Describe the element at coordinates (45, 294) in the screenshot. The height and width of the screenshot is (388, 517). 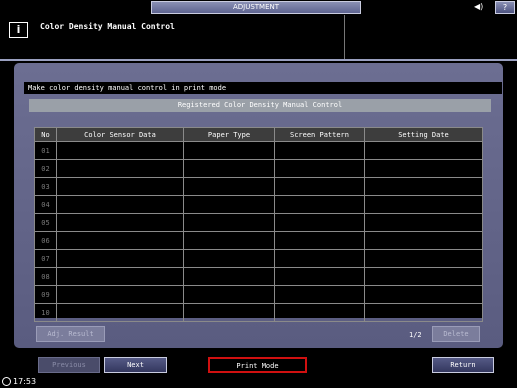
I see `row-number: 09` at that location.